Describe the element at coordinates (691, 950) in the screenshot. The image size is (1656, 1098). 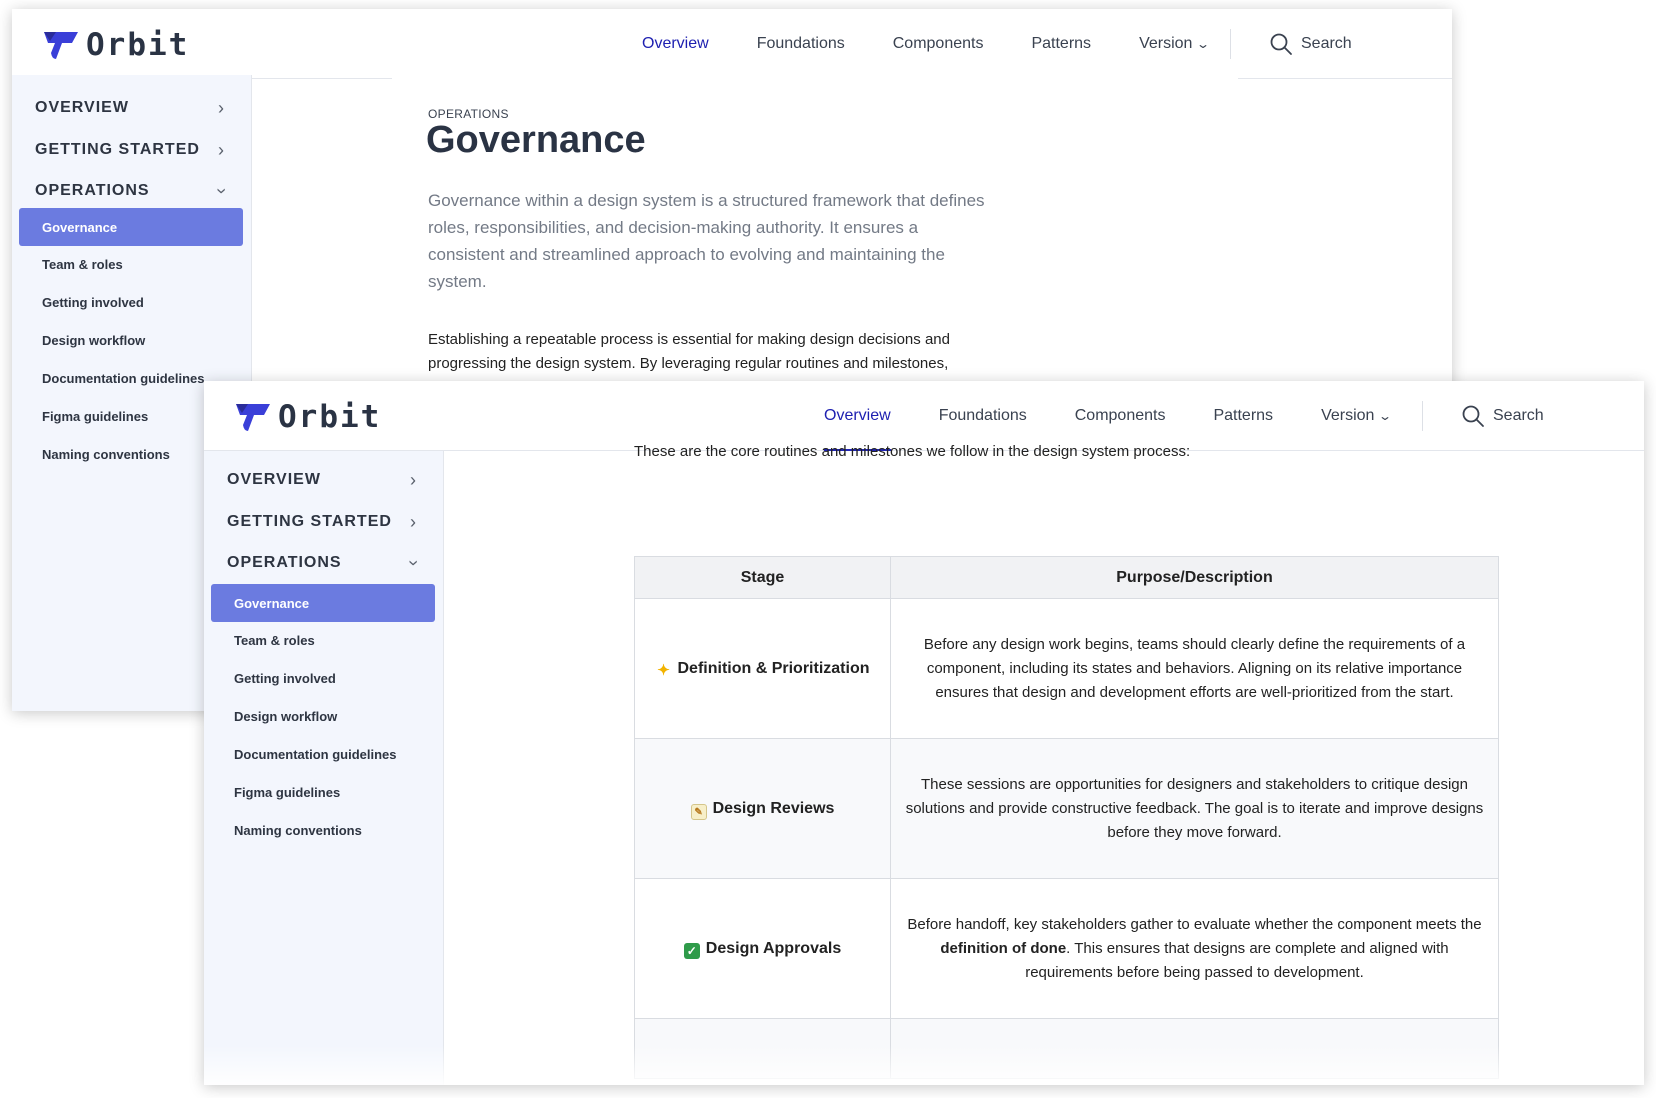
I see `check-icon: ✓` at that location.